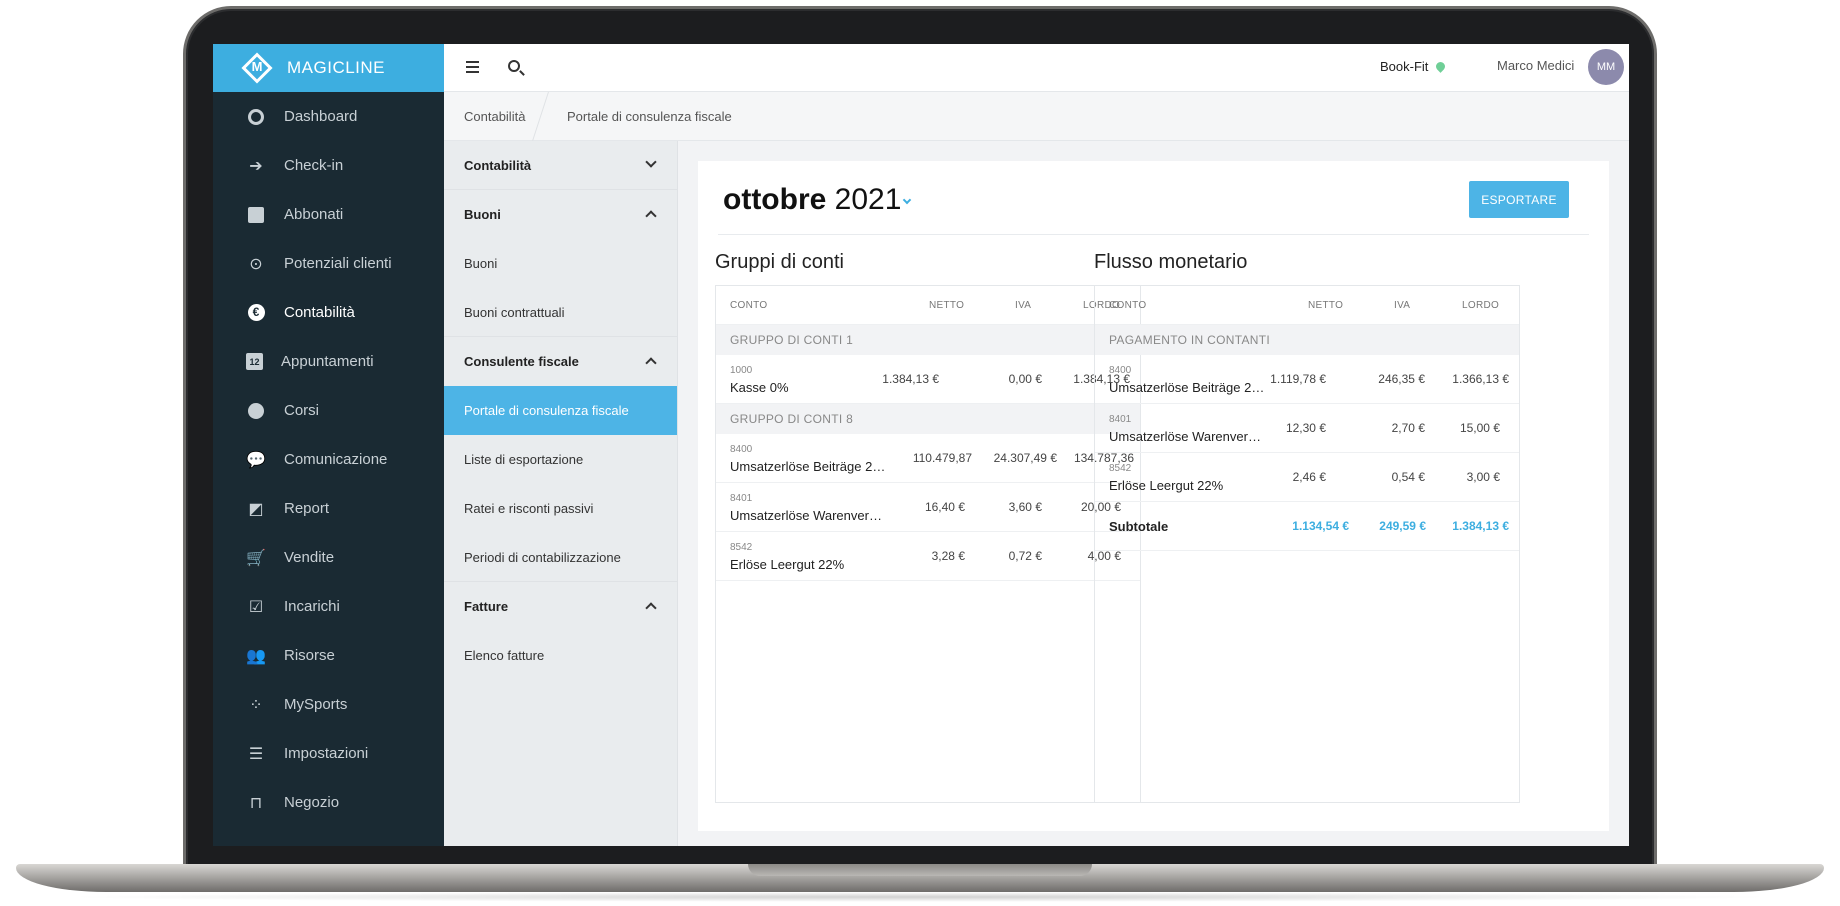 The height and width of the screenshot is (906, 1840). Describe the element at coordinates (1408, 428) in the screenshot. I see `vat-value: 2,70 €` at that location.